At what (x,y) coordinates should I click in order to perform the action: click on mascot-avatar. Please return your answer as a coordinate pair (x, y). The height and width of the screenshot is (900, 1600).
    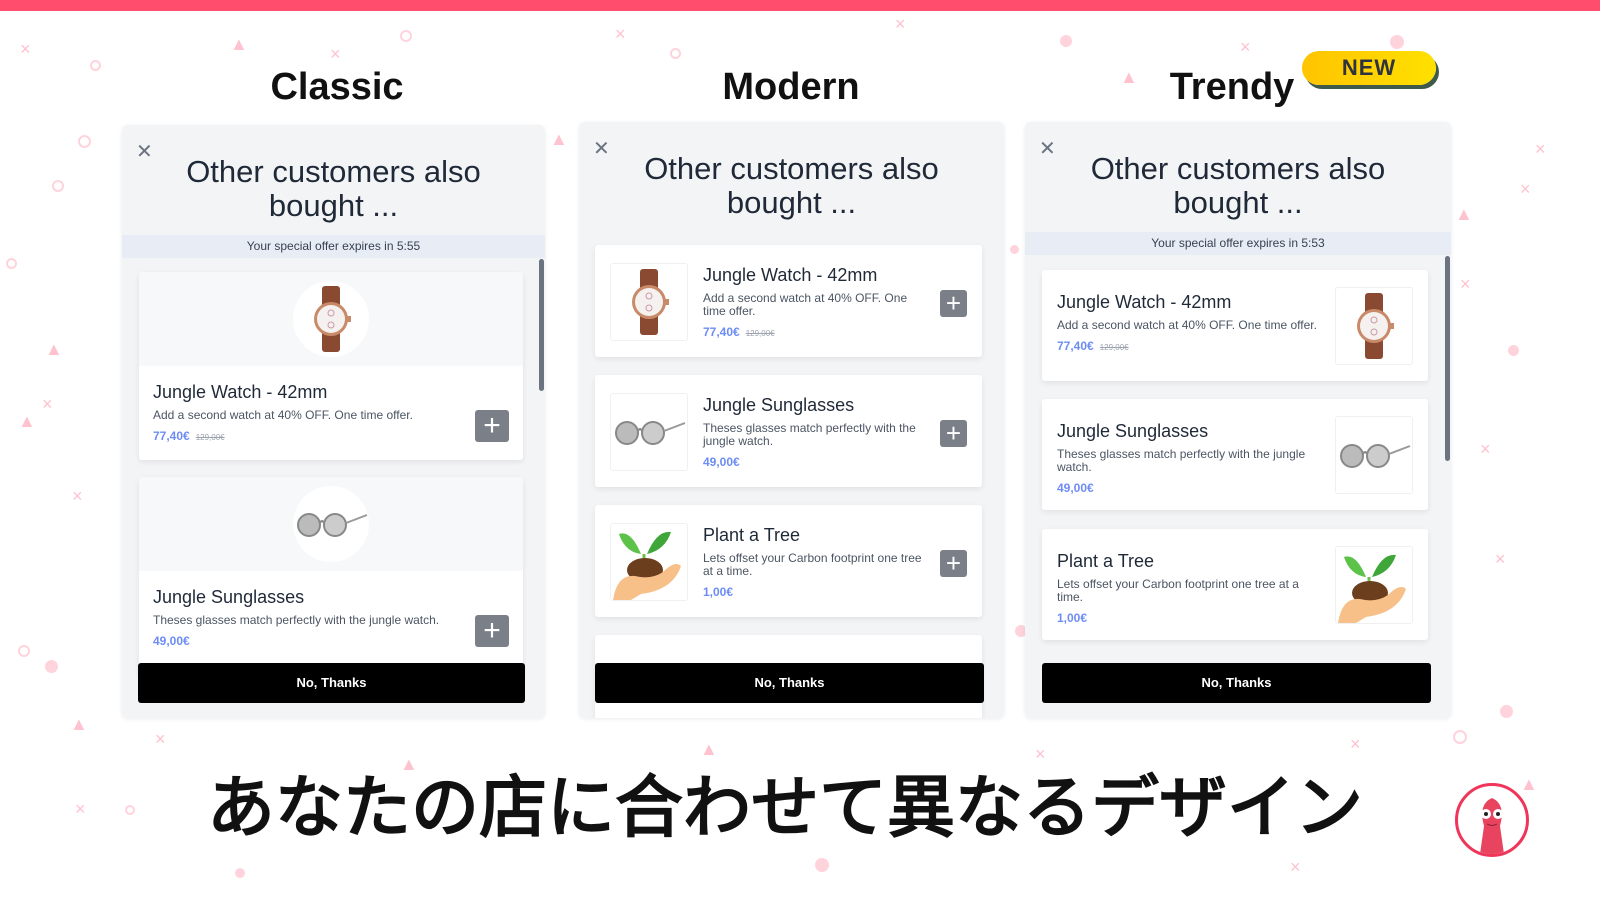
    Looking at the image, I should click on (1492, 820).